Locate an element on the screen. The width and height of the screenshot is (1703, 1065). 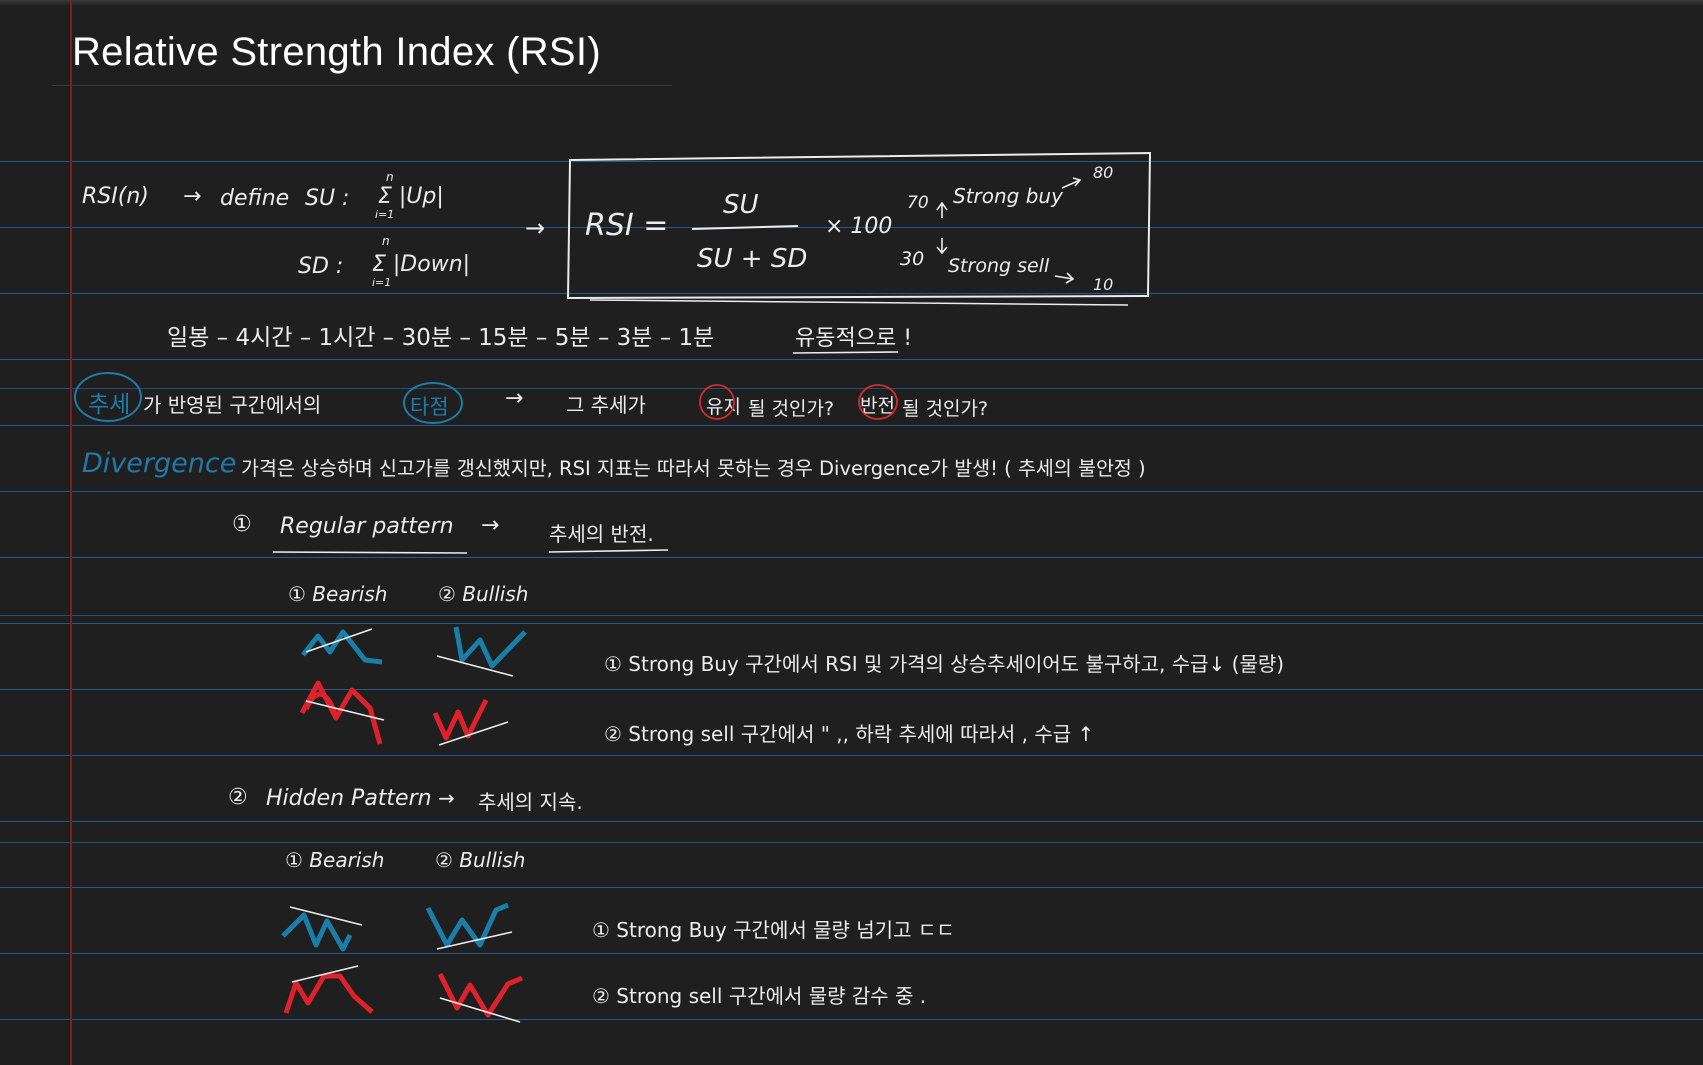
regular-title-underline is located at coordinates (370, 552).